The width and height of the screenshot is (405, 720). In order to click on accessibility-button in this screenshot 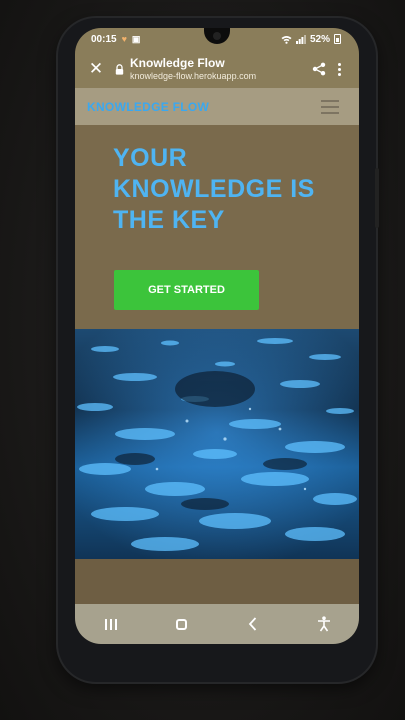, I will do `click(324, 624)`.